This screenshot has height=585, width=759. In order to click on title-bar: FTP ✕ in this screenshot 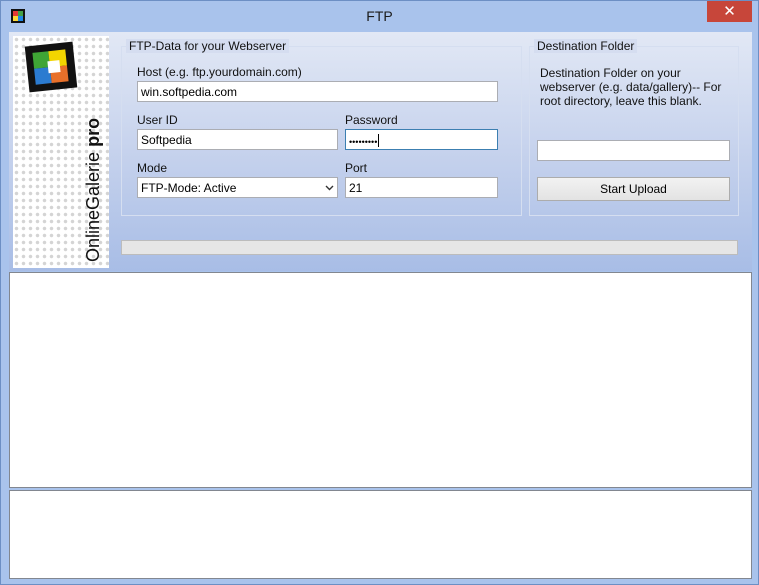, I will do `click(379, 16)`.